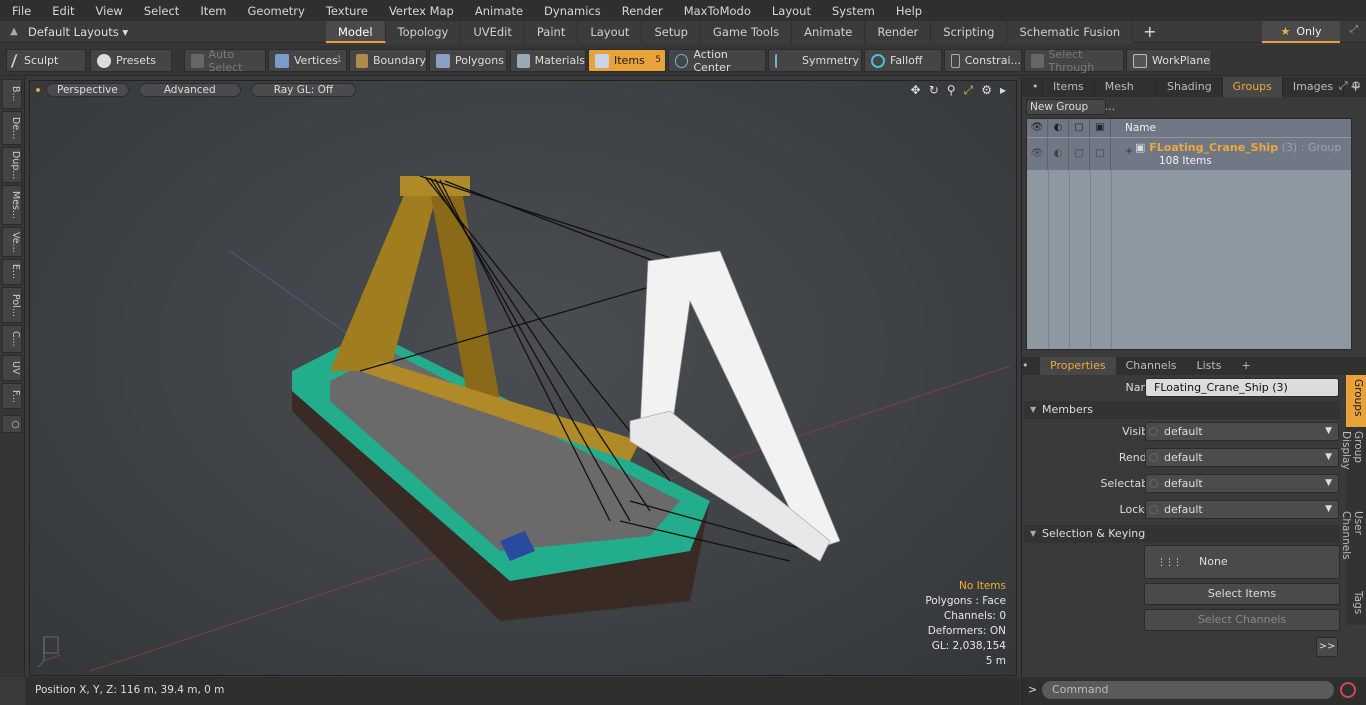 This screenshot has height=705, width=1366. Describe the element at coordinates (1069, 87) in the screenshot. I see `tab-items: Items` at that location.